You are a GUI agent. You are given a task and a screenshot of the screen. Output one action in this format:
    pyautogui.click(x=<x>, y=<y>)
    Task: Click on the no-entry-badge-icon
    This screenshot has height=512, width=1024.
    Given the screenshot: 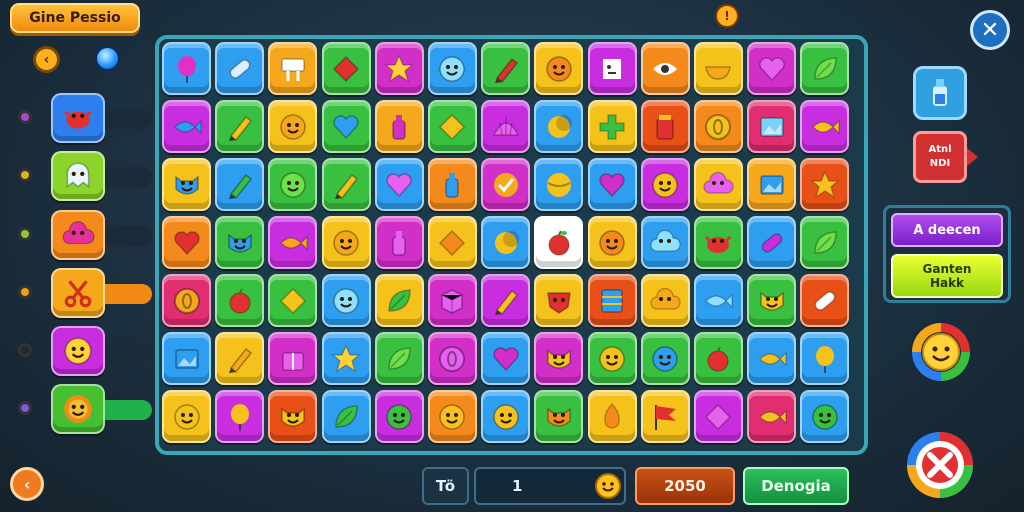 What is the action you would take?
    pyautogui.click(x=940, y=465)
    